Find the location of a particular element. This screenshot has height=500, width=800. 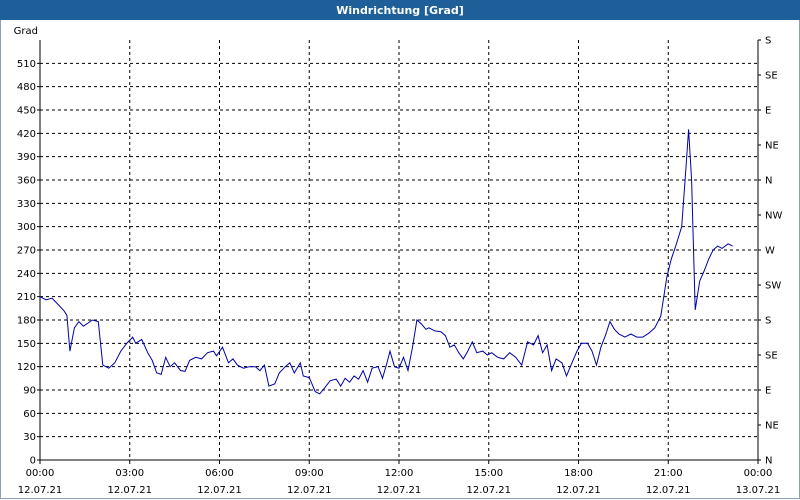

y-tick-label: 420 is located at coordinates (26, 134).